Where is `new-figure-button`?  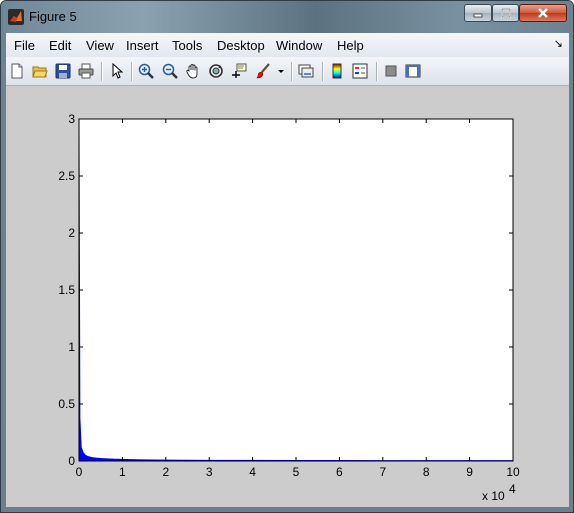 new-figure-button is located at coordinates (17, 71).